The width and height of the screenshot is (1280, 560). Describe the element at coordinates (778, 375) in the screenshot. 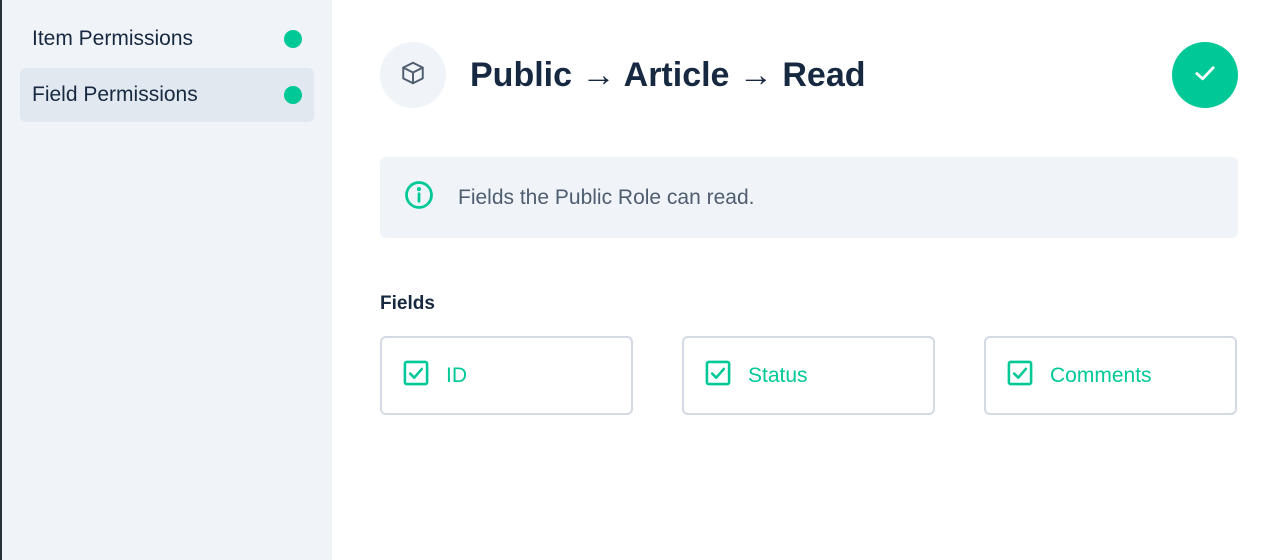

I see `field-label: Status` at that location.